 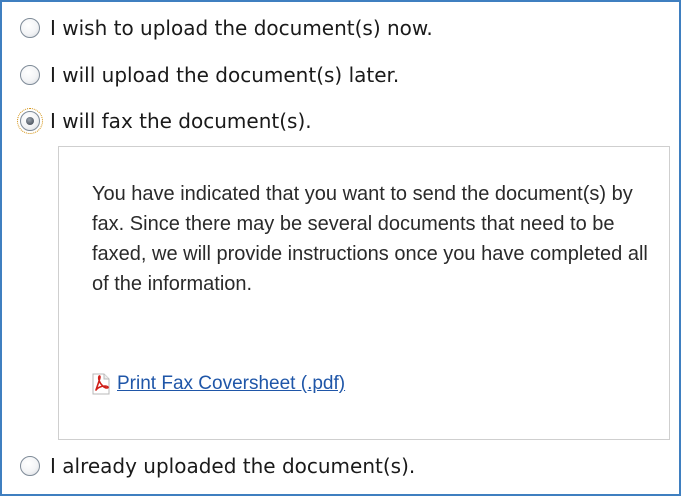 What do you see at coordinates (181, 121) in the screenshot?
I see `option-label: I will fax the document(s).` at bounding box center [181, 121].